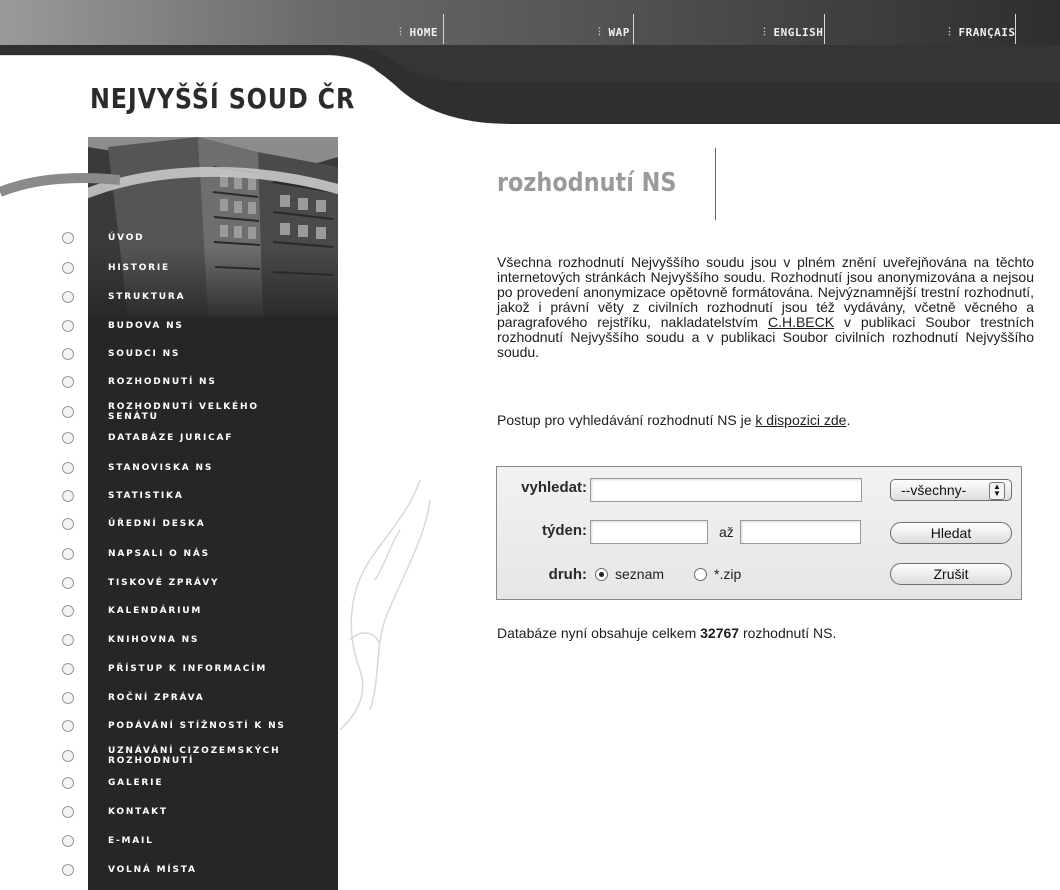  Describe the element at coordinates (162, 382) in the screenshot. I see `sidebar-item-label: ROZHODNUTÍ NS` at that location.